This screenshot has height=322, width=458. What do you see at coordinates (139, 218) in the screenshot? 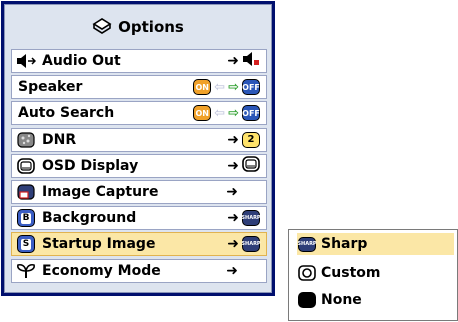
I see `menu-item-background: B Background ➜ SHARP` at bounding box center [139, 218].